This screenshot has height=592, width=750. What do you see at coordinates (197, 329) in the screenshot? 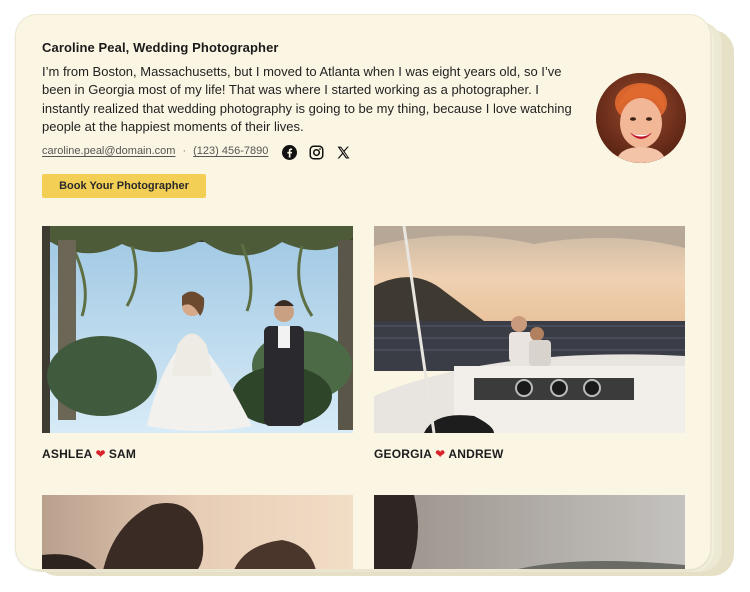
I see `gallery-photo-ashlea-sam` at bounding box center [197, 329].